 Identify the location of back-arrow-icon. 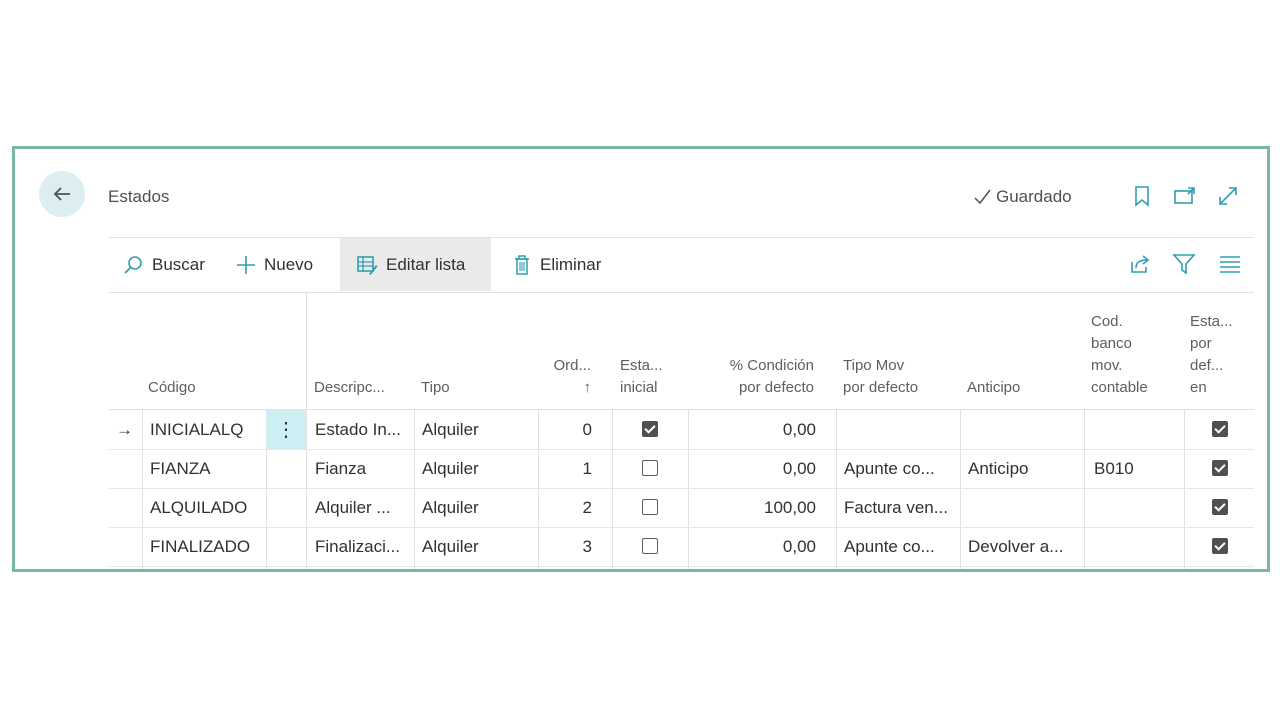
(61, 194).